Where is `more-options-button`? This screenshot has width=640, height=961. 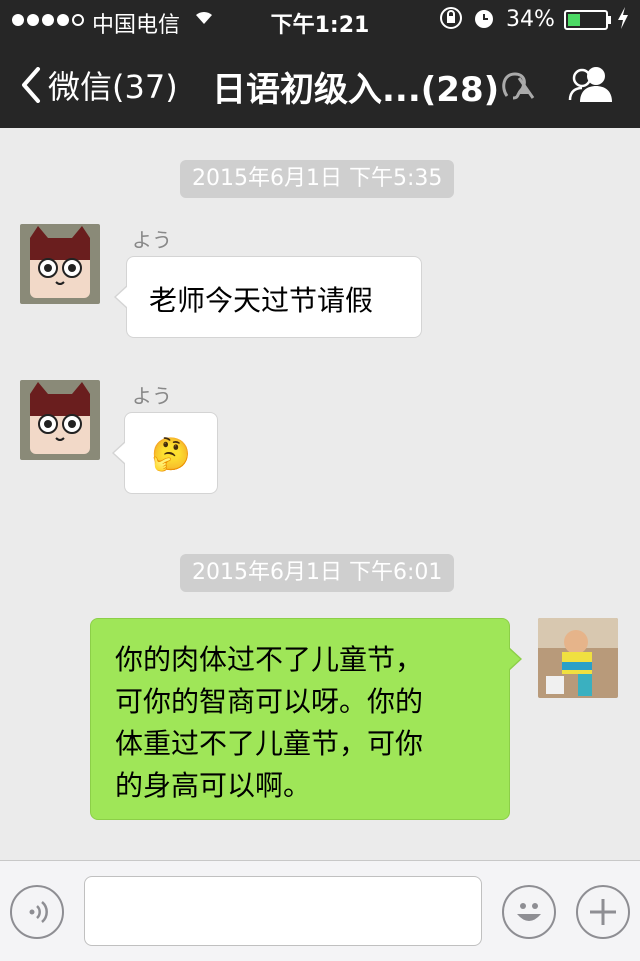
more-options-button is located at coordinates (603, 912).